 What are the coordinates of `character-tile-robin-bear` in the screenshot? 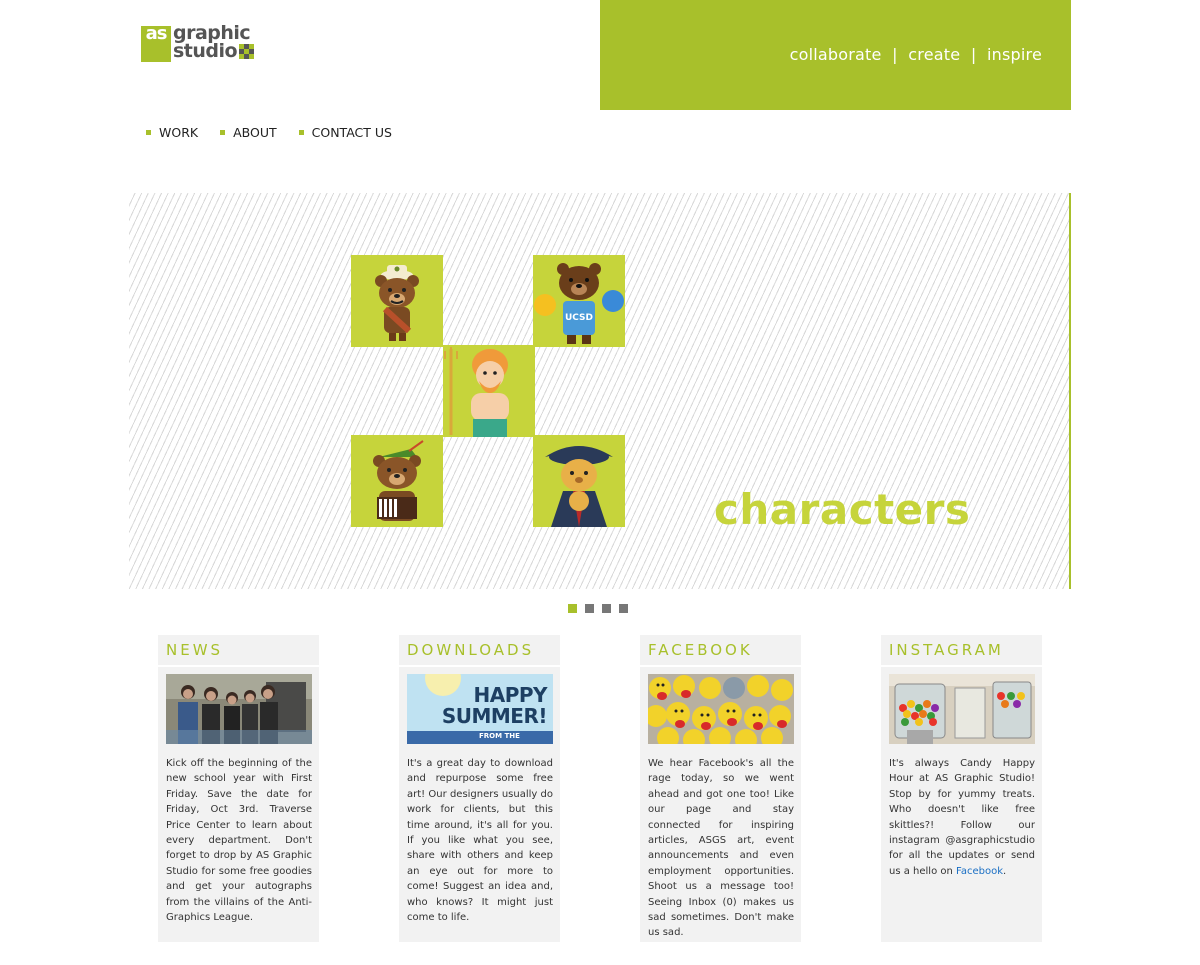 It's located at (397, 481).